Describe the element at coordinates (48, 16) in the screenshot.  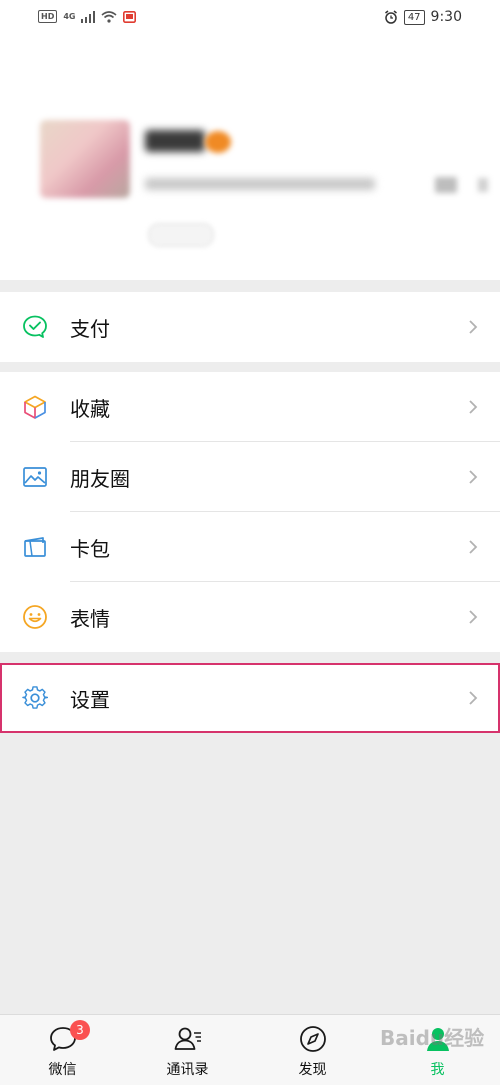
I see `hd-indicator: HD` at that location.